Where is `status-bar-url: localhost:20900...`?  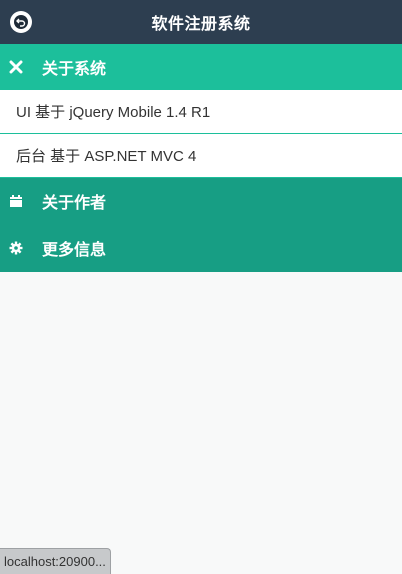 status-bar-url: localhost:20900... is located at coordinates (55, 561).